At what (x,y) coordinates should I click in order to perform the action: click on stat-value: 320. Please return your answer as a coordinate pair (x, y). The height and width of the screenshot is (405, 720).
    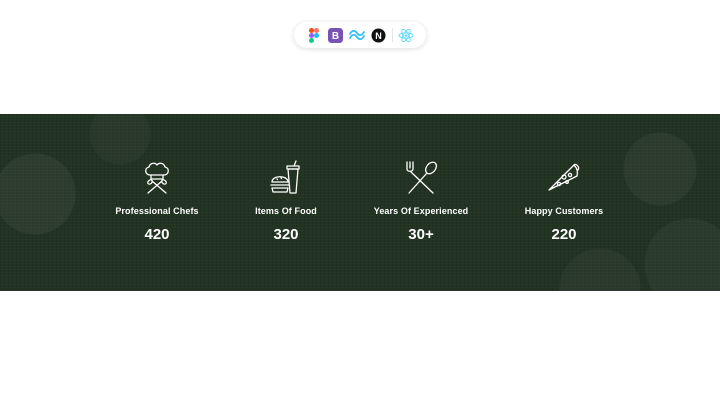
    Looking at the image, I should click on (286, 234).